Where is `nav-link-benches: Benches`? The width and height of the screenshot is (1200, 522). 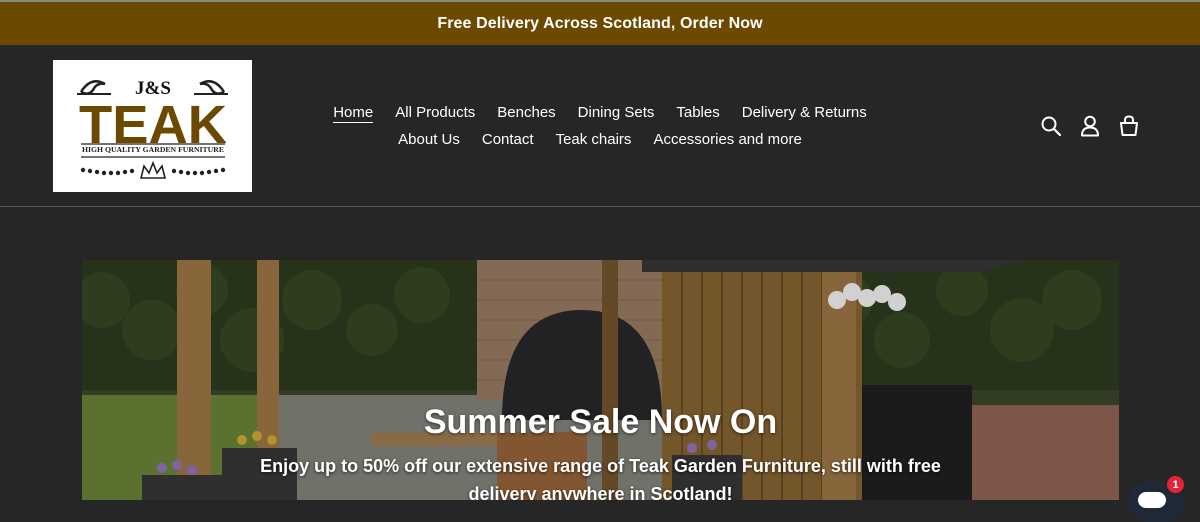
nav-link-benches: Benches is located at coordinates (526, 112).